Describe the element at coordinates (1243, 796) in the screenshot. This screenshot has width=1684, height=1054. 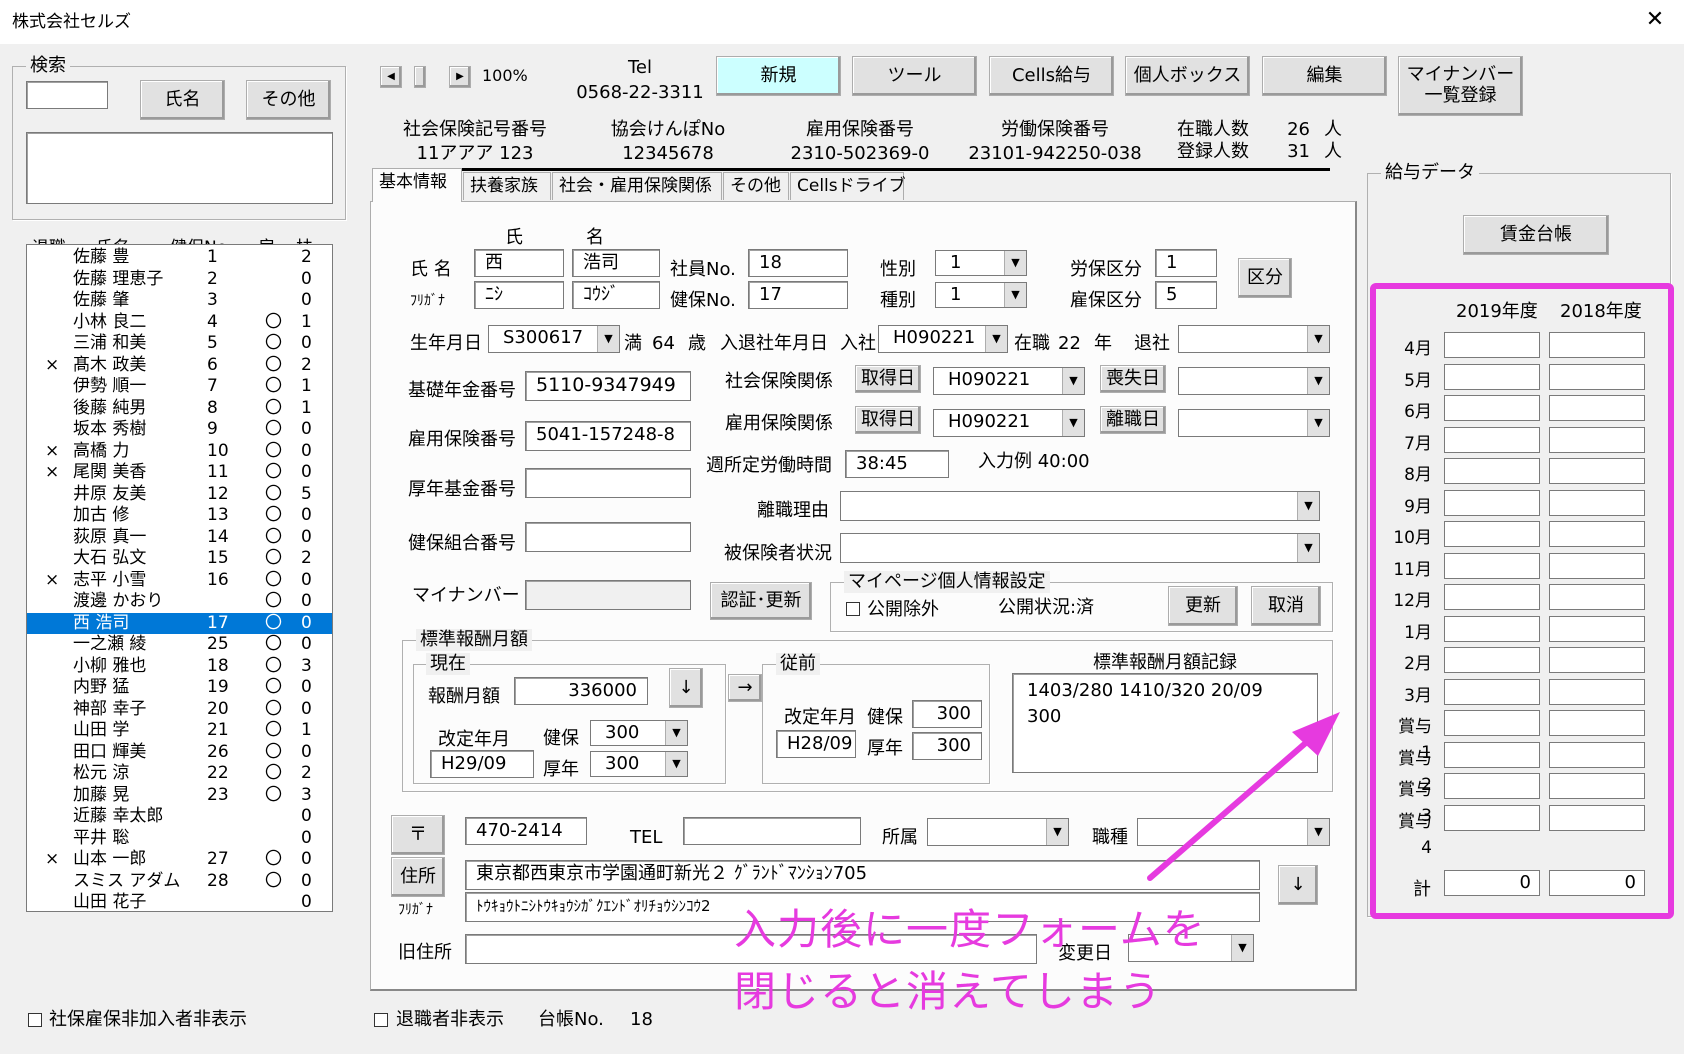
I see `annotation-arrow` at that location.